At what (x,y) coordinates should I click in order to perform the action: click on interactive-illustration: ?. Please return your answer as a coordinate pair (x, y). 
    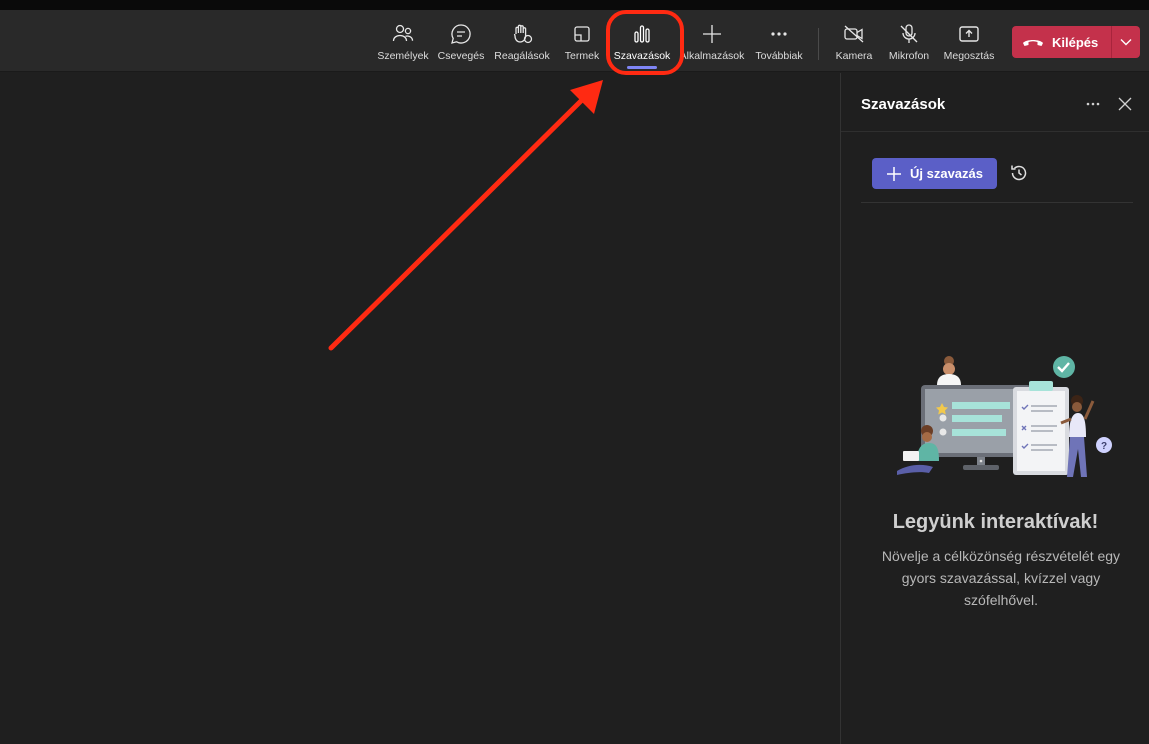
    Looking at the image, I should click on (1004, 416).